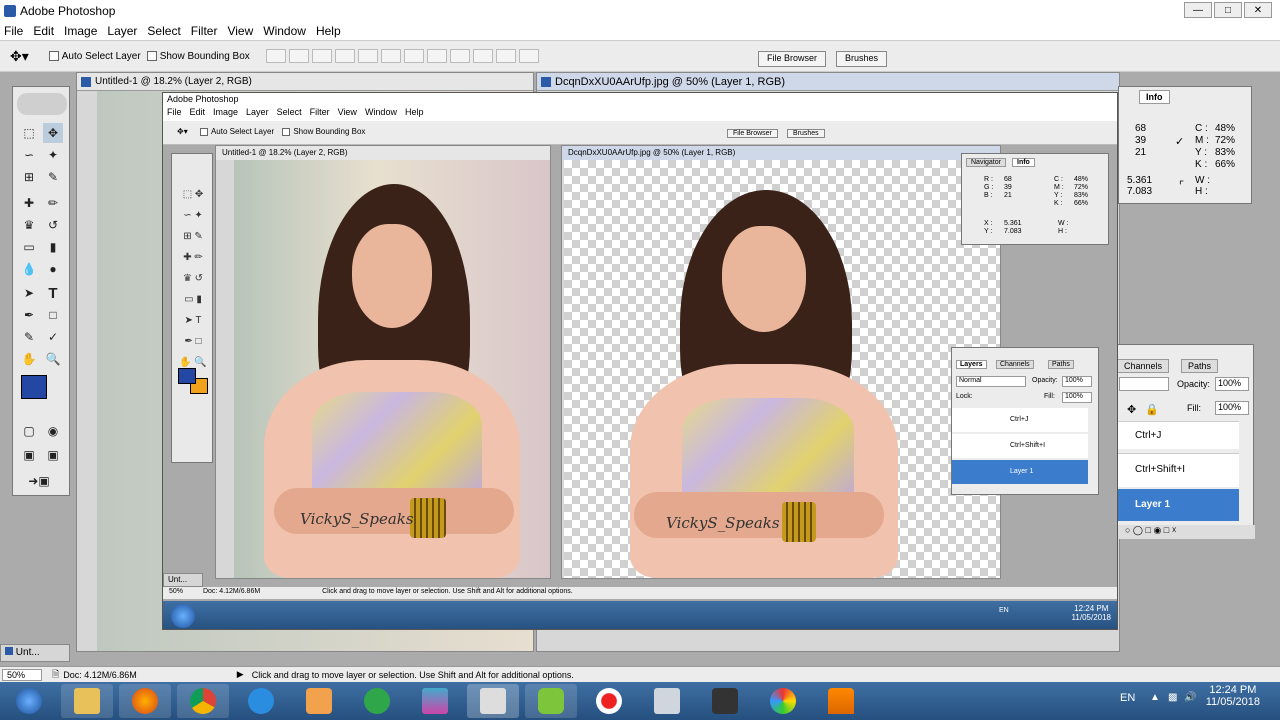 This screenshot has height=720, width=1280. I want to click on inner-menu-layer: Layer, so click(257, 114).